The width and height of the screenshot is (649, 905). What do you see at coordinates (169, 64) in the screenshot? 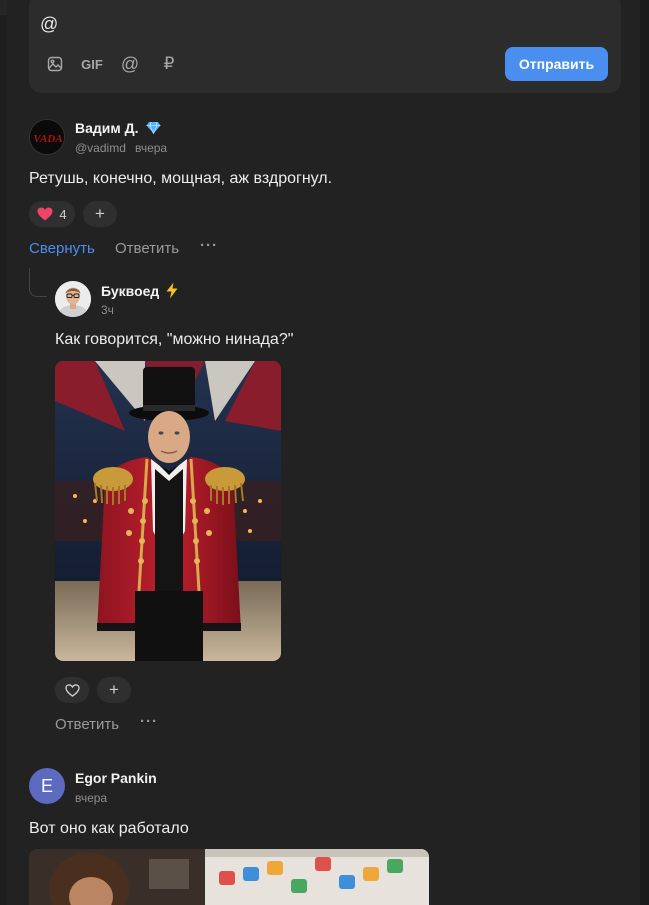
I see `ruble-icon: ₽` at bounding box center [169, 64].